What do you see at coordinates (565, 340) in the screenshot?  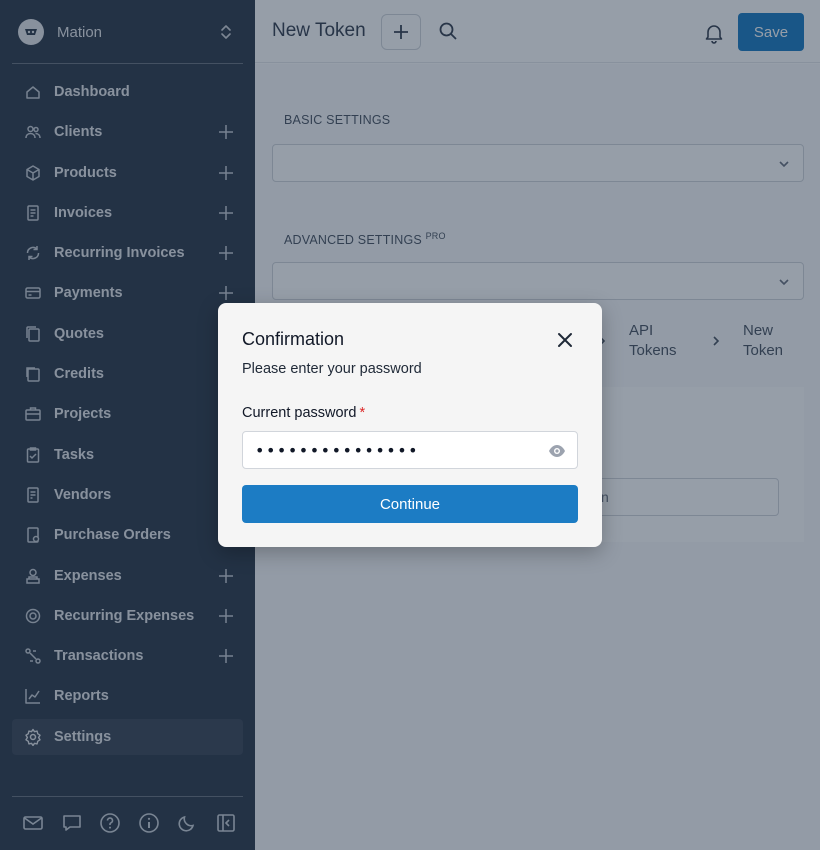 I see `close-icon` at bounding box center [565, 340].